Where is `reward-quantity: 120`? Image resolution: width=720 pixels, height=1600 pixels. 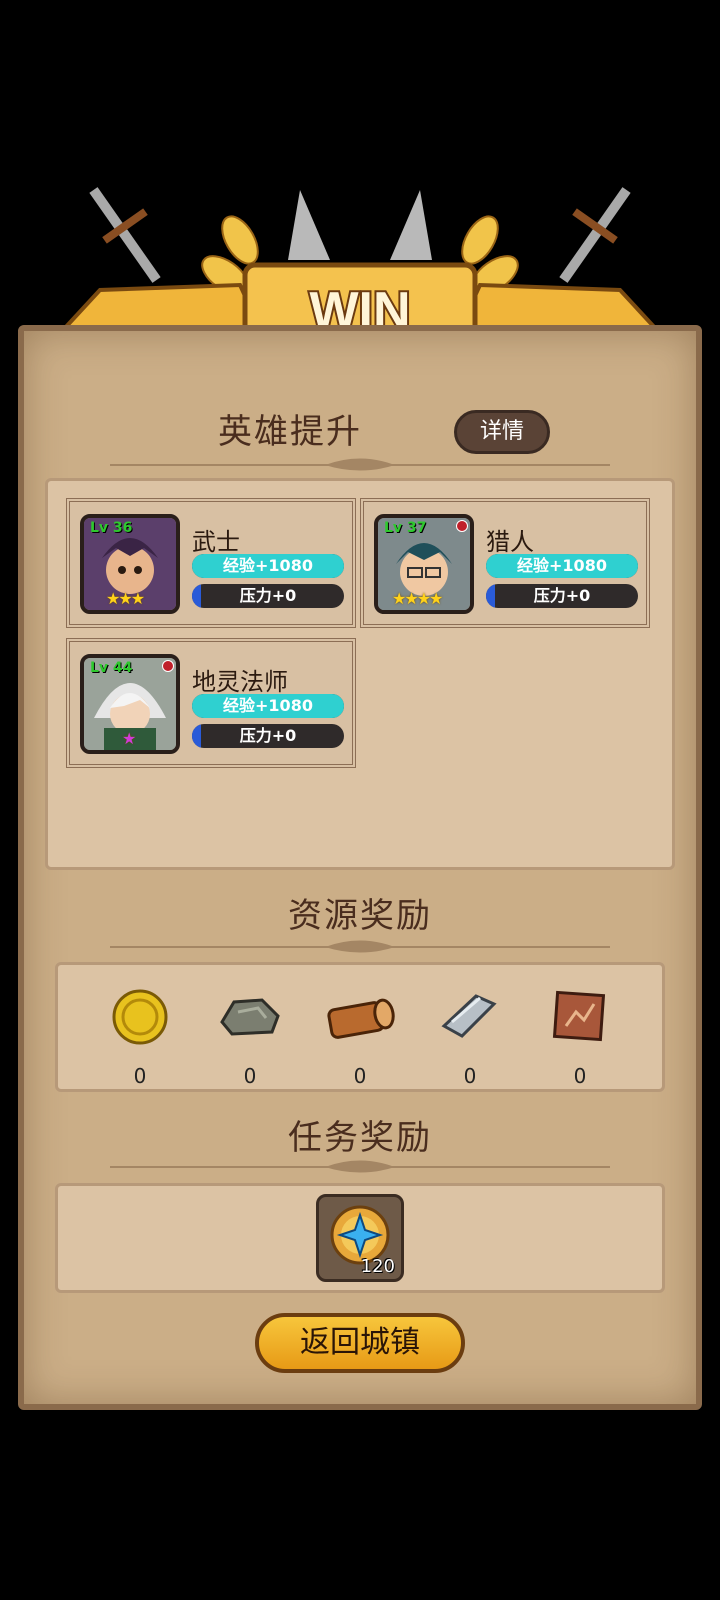 reward-quantity: 120 is located at coordinates (377, 1266).